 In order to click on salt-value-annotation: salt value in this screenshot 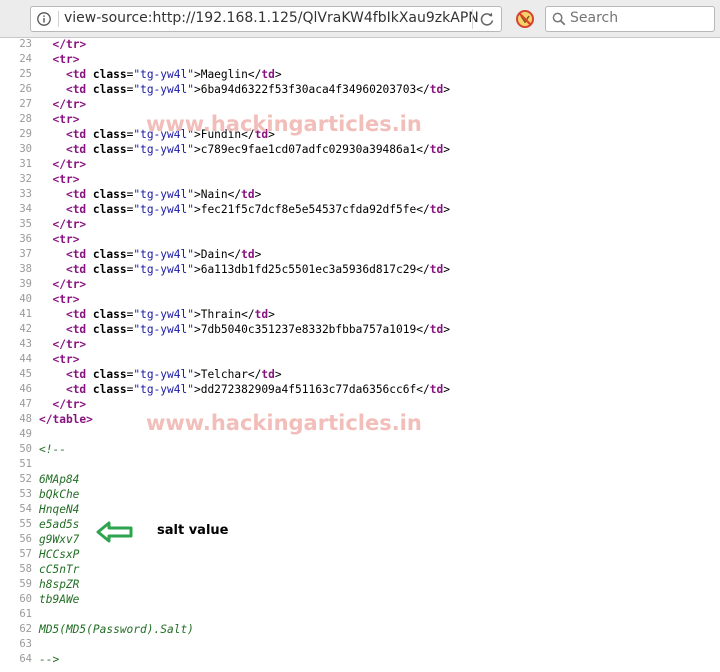, I will do `click(193, 530)`.